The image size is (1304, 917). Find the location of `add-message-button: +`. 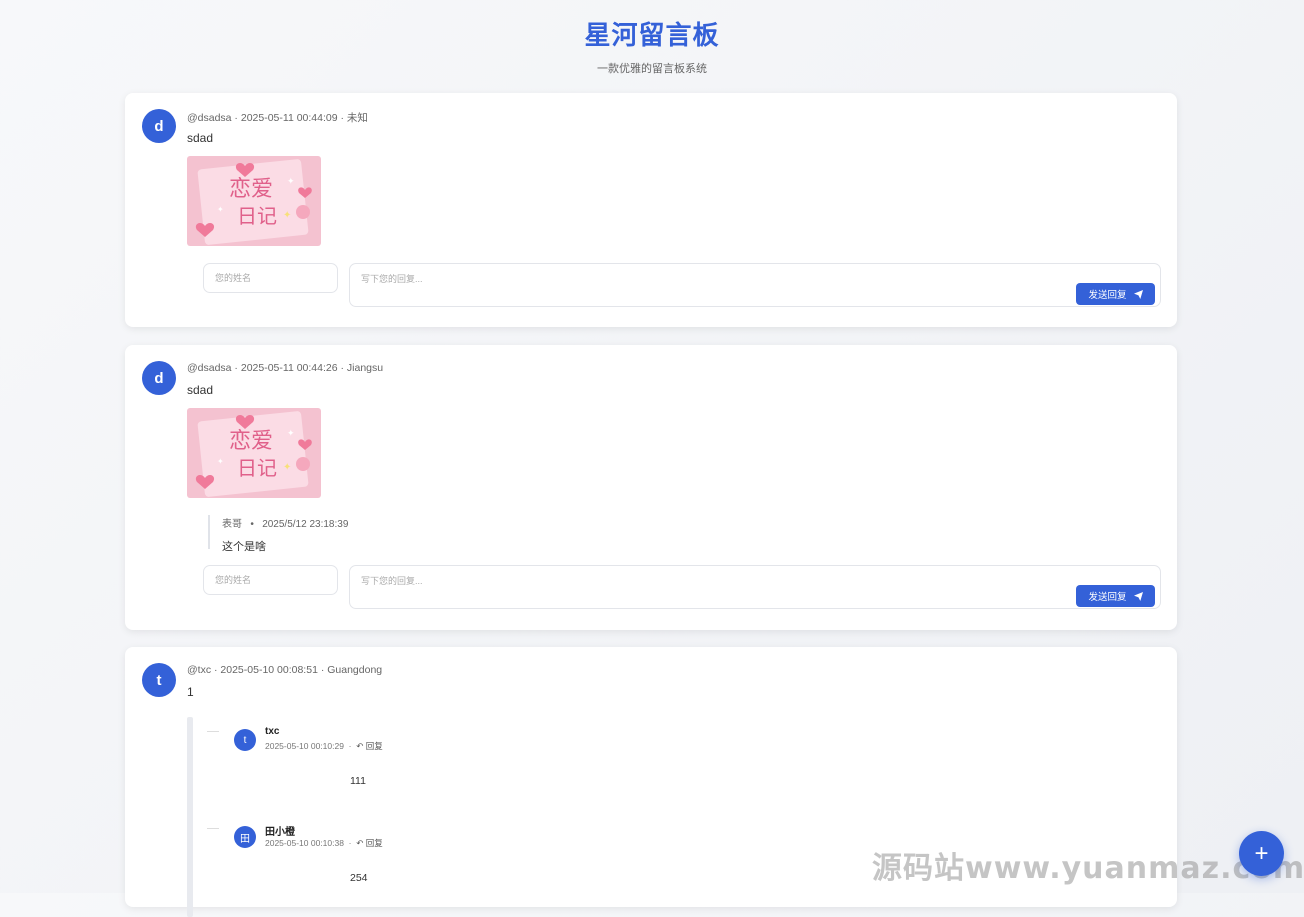

add-message-button: + is located at coordinates (1261, 853).